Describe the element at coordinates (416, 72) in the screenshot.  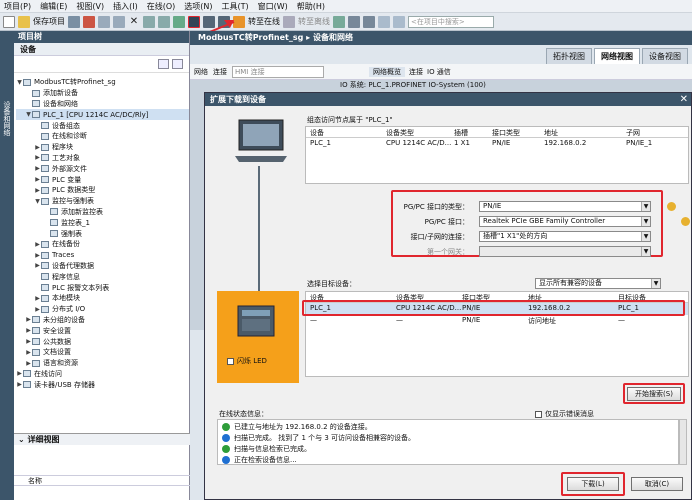
I see `tab-connections: 连接` at that location.